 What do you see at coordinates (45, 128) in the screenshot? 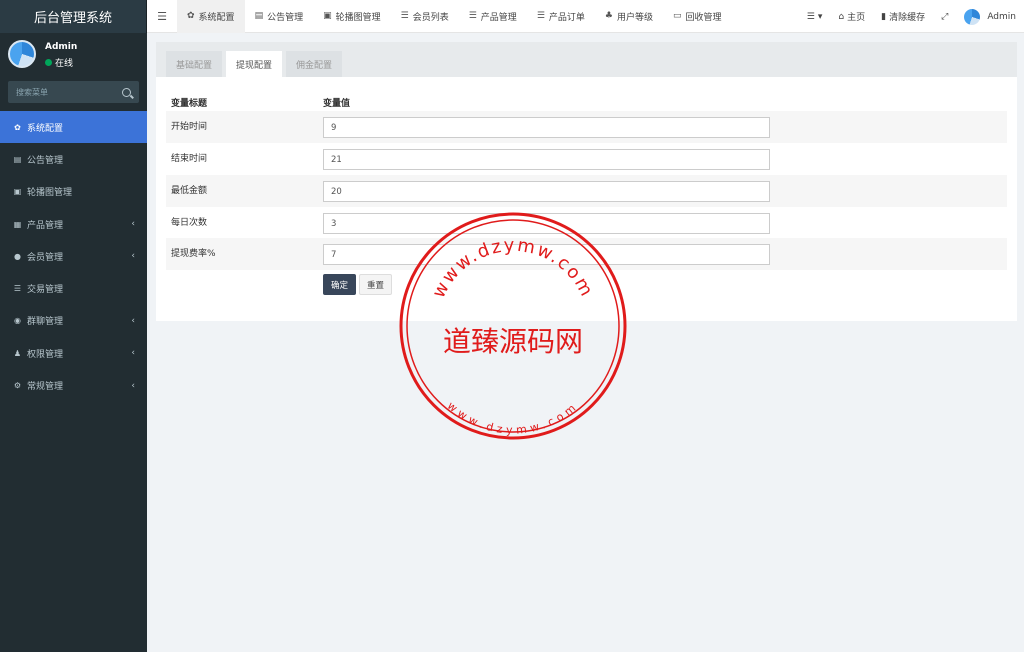
I see `sidebar-item-label: 系统配置` at bounding box center [45, 128].